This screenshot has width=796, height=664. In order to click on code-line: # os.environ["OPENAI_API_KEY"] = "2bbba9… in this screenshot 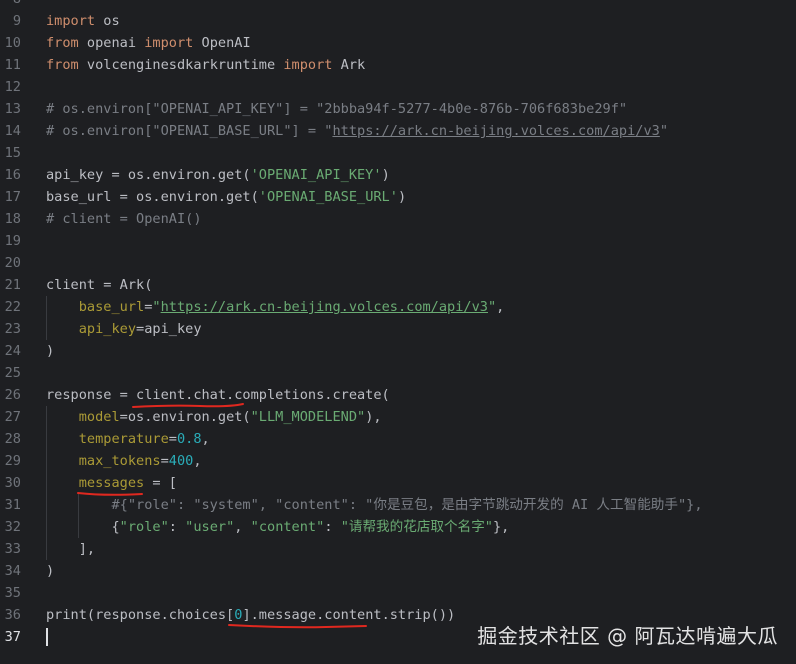, I will do `click(336, 109)`.